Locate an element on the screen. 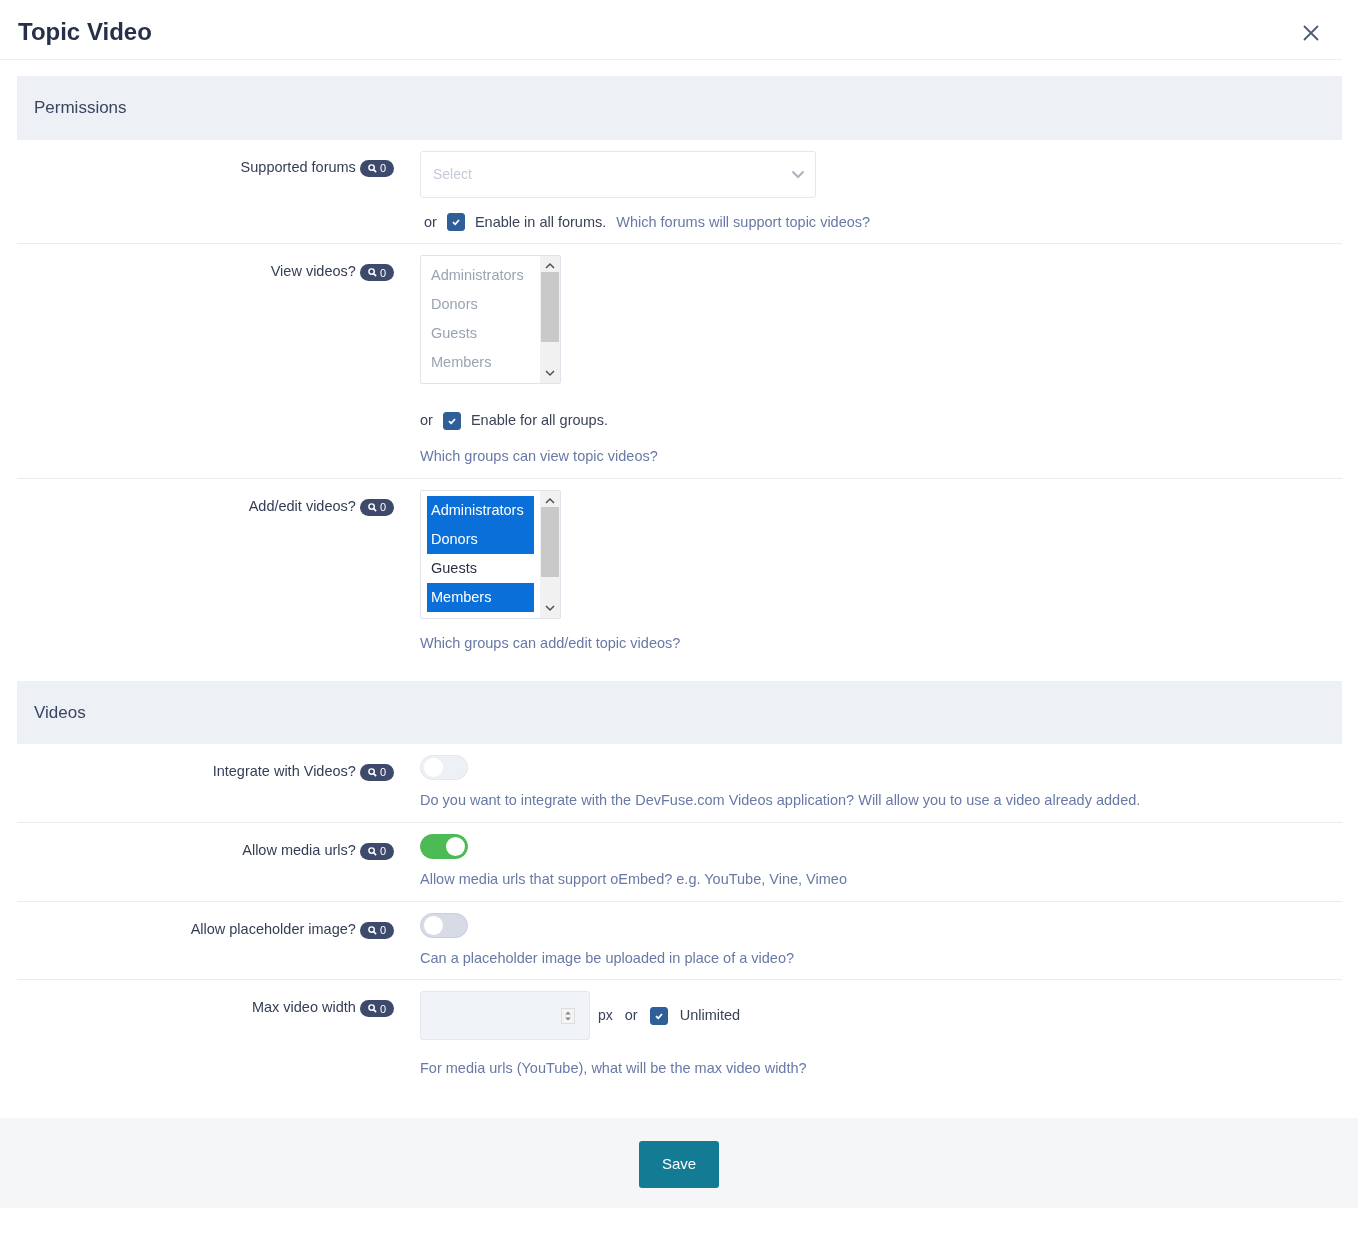  help-text: Which groups can view topic videos? is located at coordinates (539, 456).